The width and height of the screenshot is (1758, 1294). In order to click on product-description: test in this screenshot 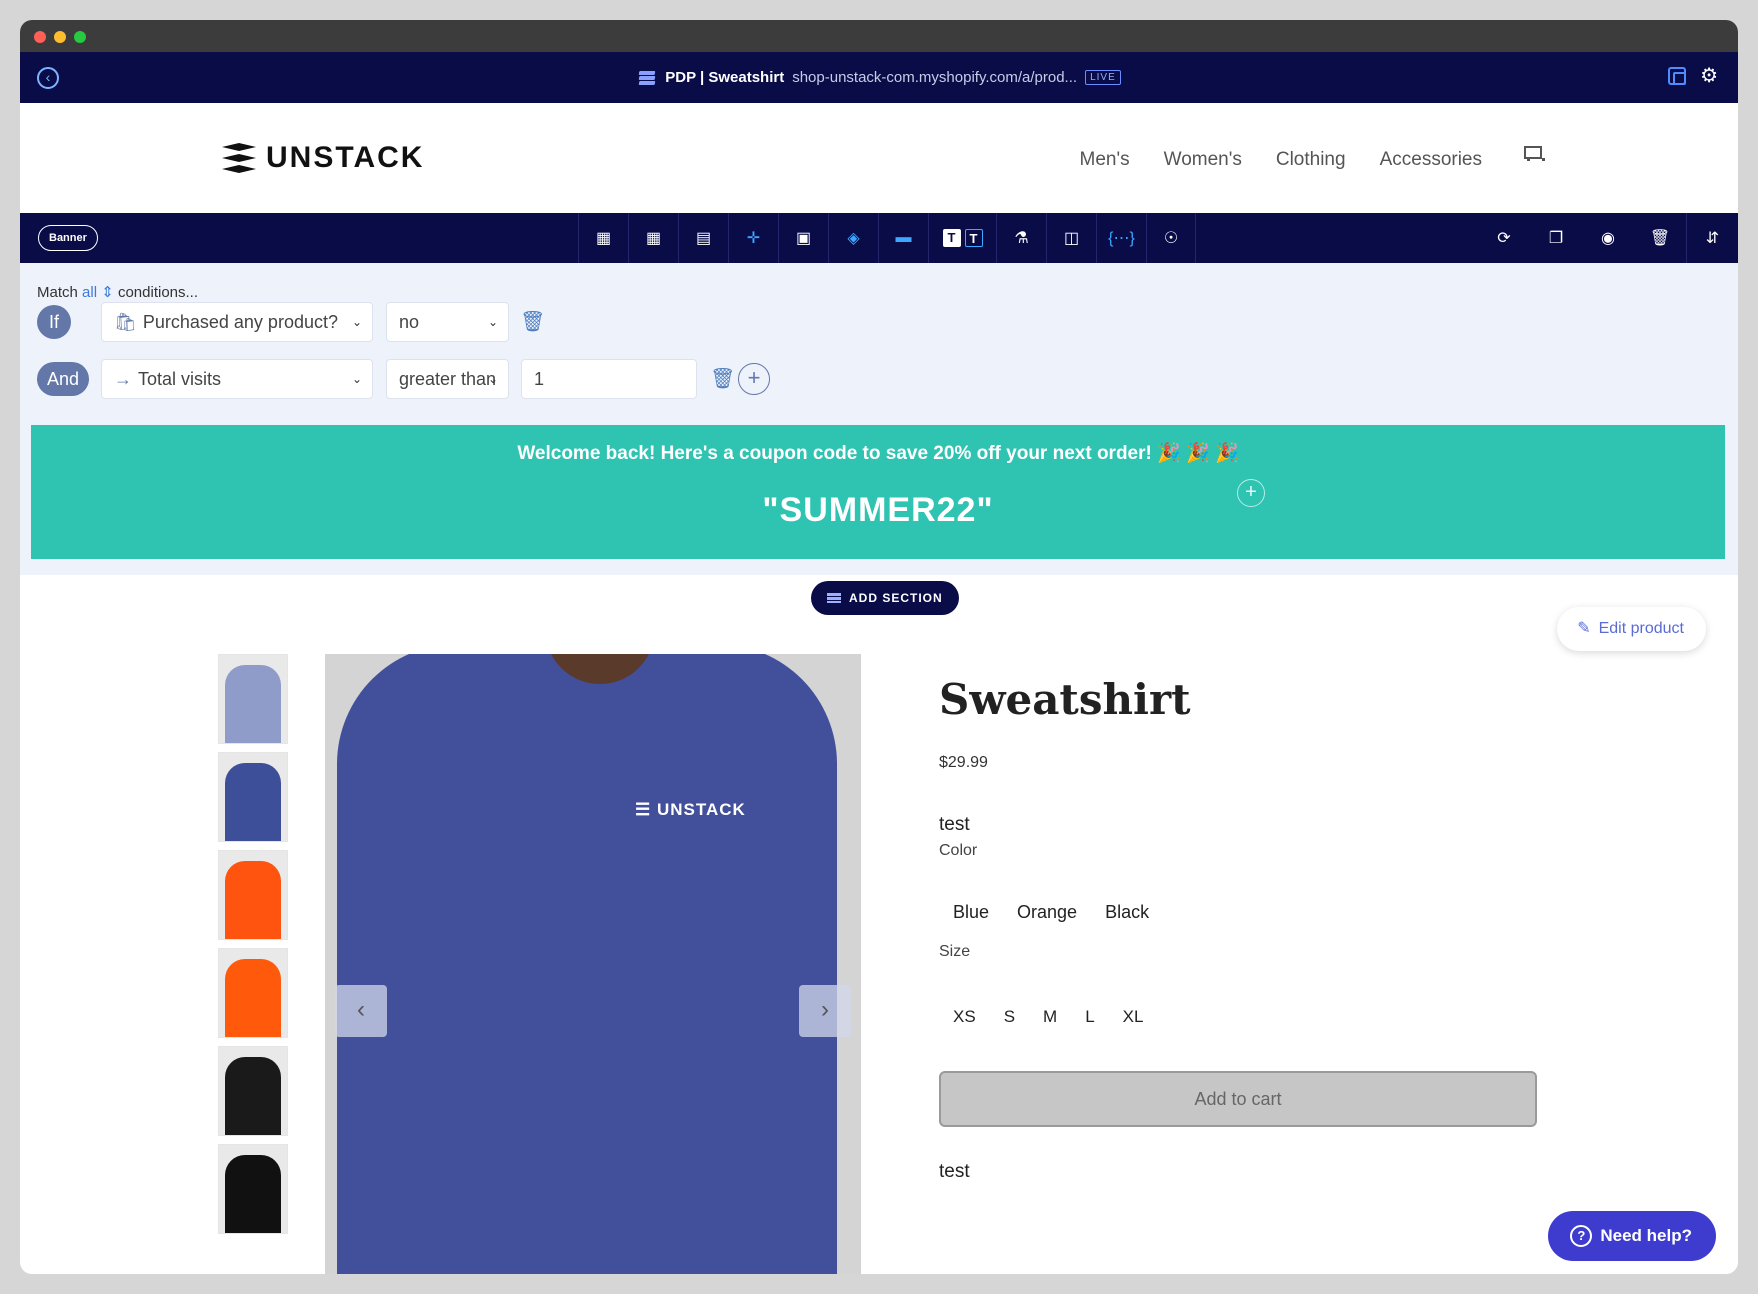, I will do `click(954, 824)`.